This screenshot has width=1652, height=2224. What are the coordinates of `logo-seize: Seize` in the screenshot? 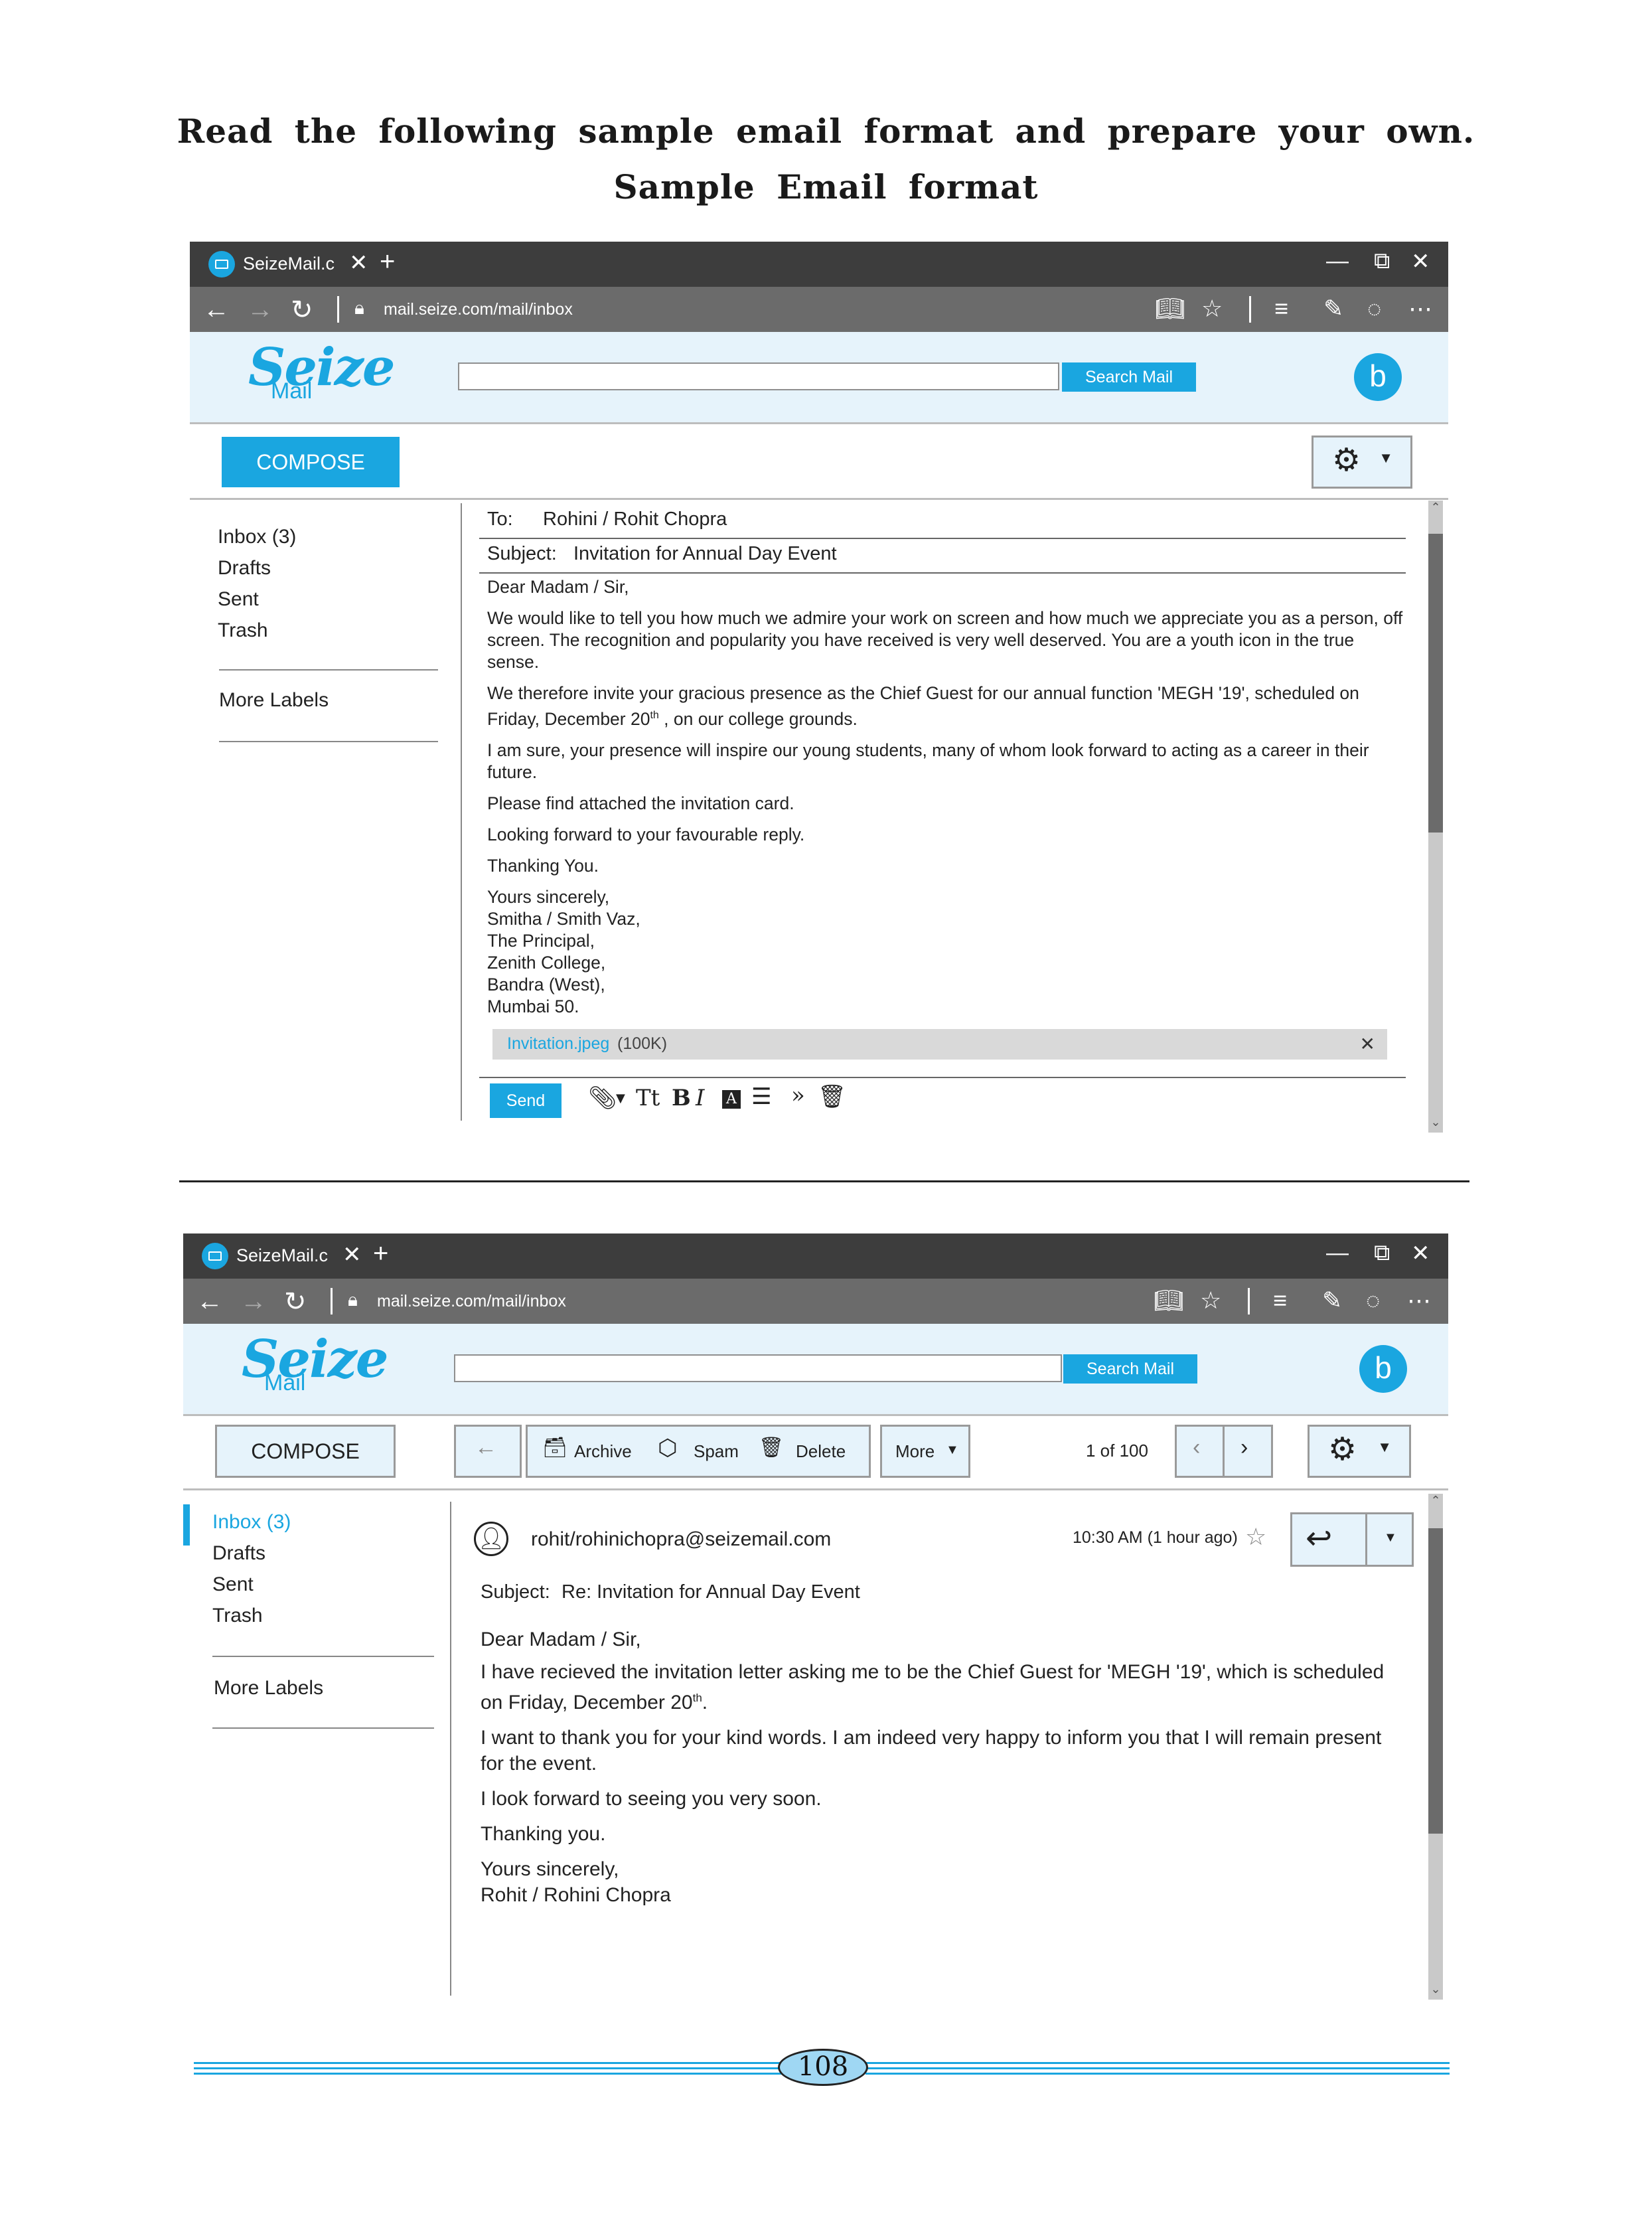 It's located at (322, 368).